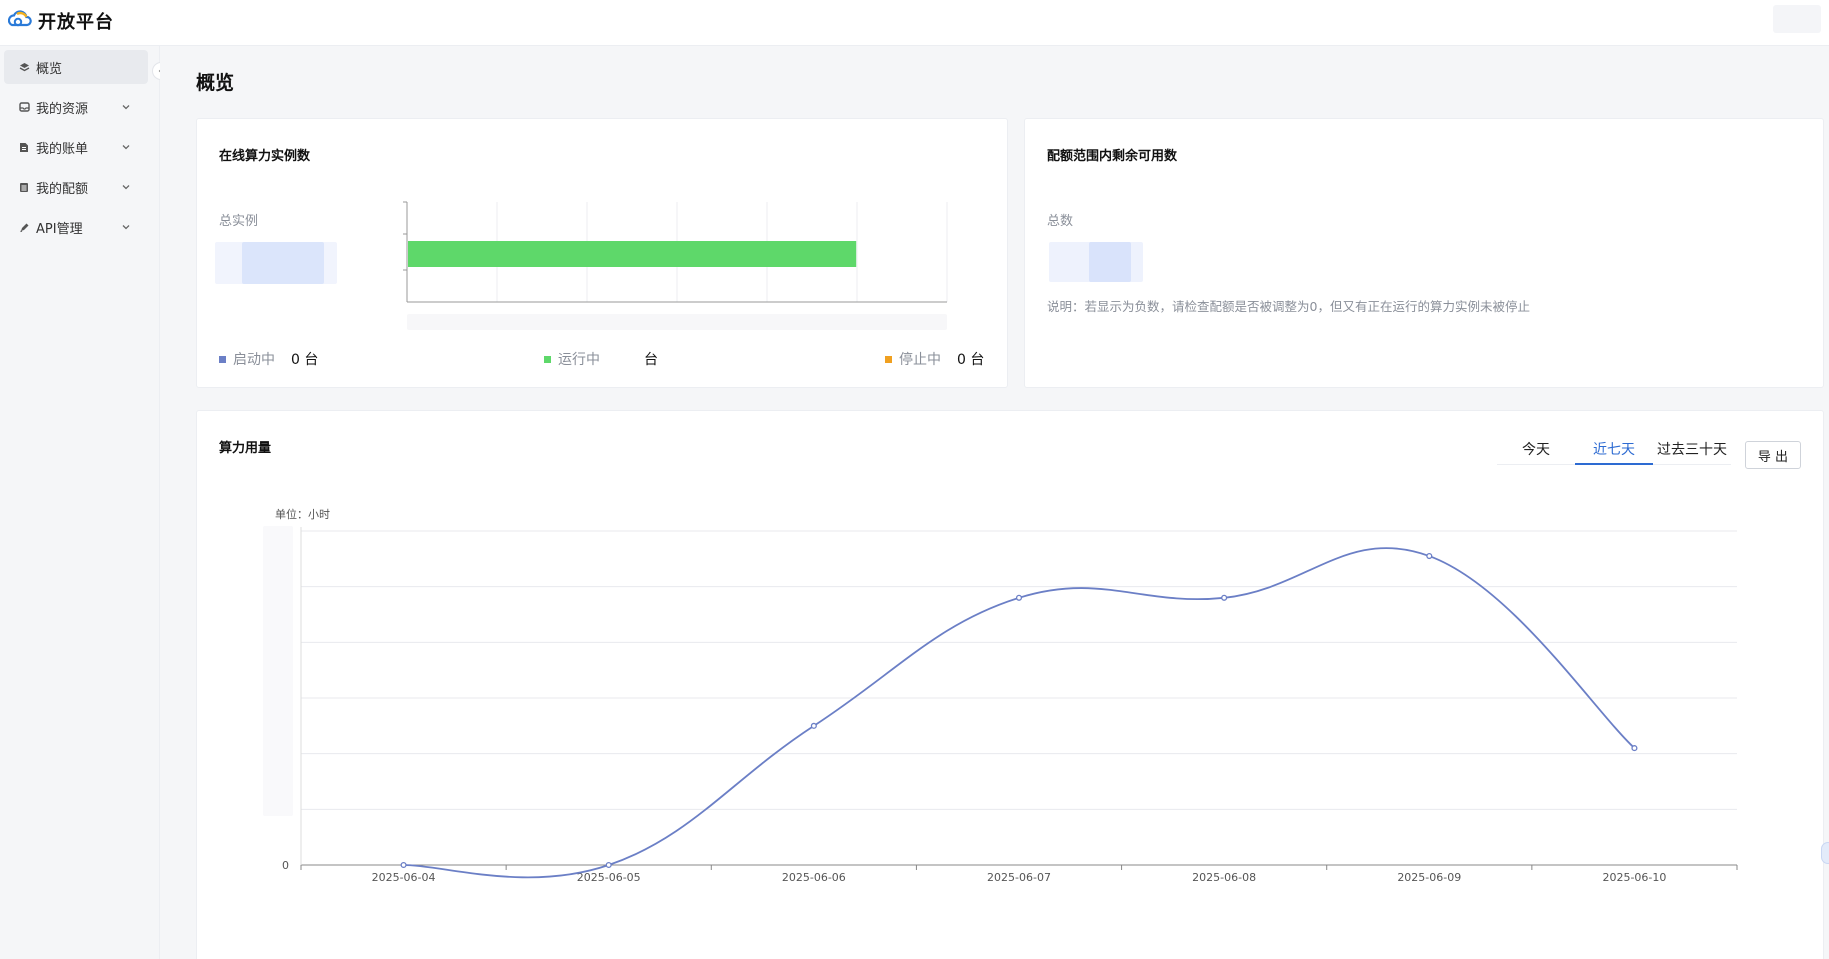 The width and height of the screenshot is (1829, 959). What do you see at coordinates (1797, 19) in the screenshot?
I see `user-menu` at bounding box center [1797, 19].